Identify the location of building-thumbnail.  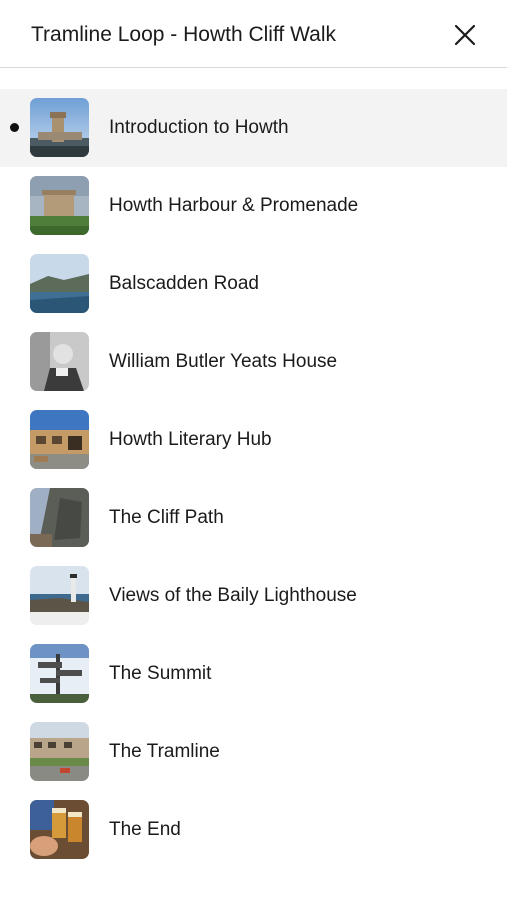
(59, 439).